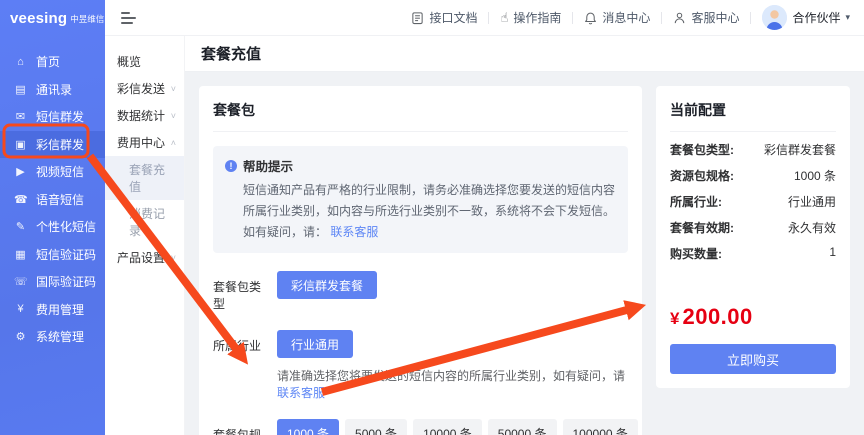  I want to click on submenu-label: 彩信发送, so click(141, 89).